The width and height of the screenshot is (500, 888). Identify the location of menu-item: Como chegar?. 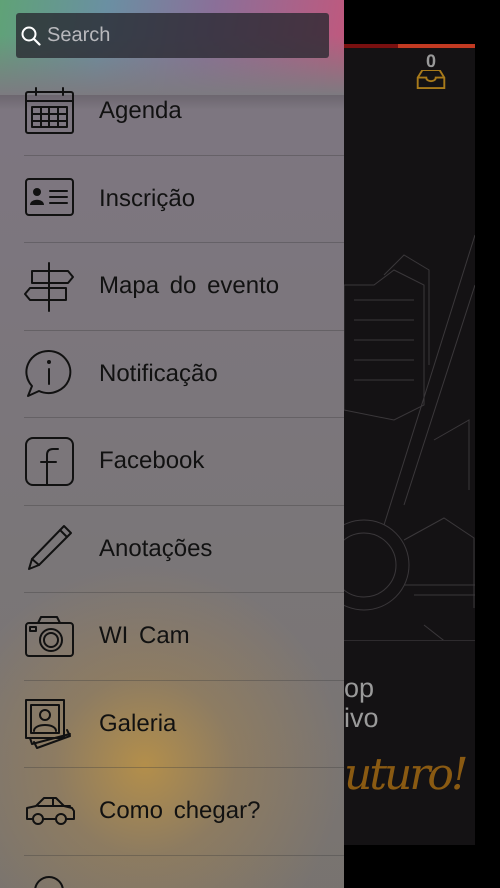
(179, 811).